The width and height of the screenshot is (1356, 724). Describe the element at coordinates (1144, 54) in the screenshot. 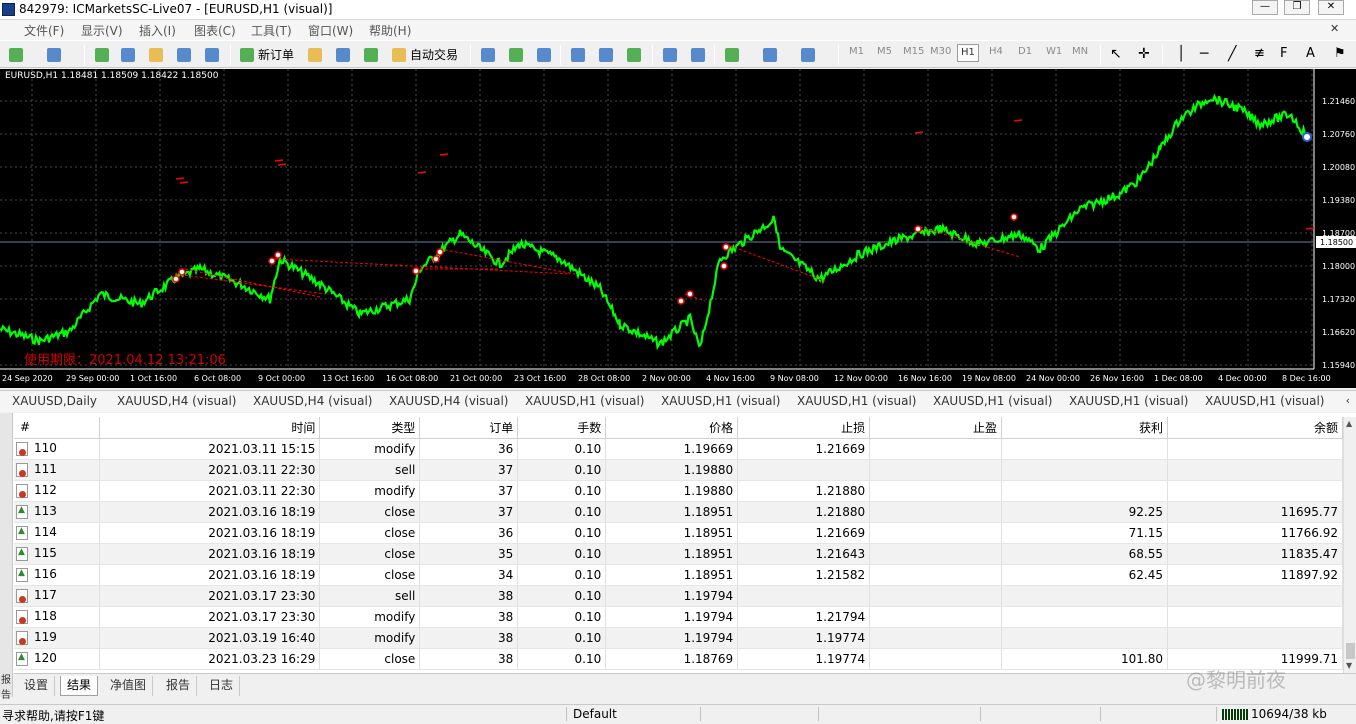

I see `crosshair-icon: ✛` at that location.